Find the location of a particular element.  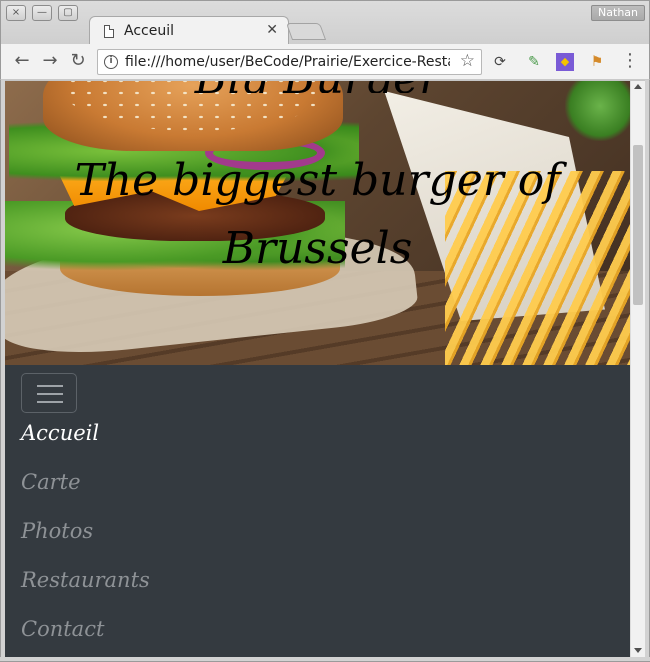

window-close-button: × is located at coordinates (16, 13).